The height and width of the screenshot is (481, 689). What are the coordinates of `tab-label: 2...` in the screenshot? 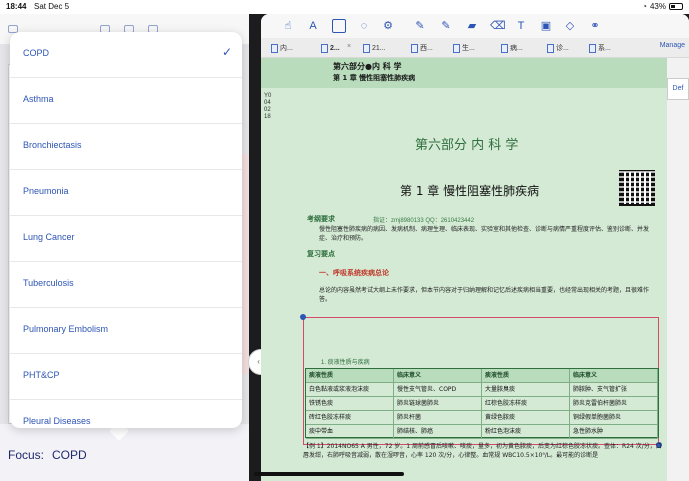 It's located at (335, 48).